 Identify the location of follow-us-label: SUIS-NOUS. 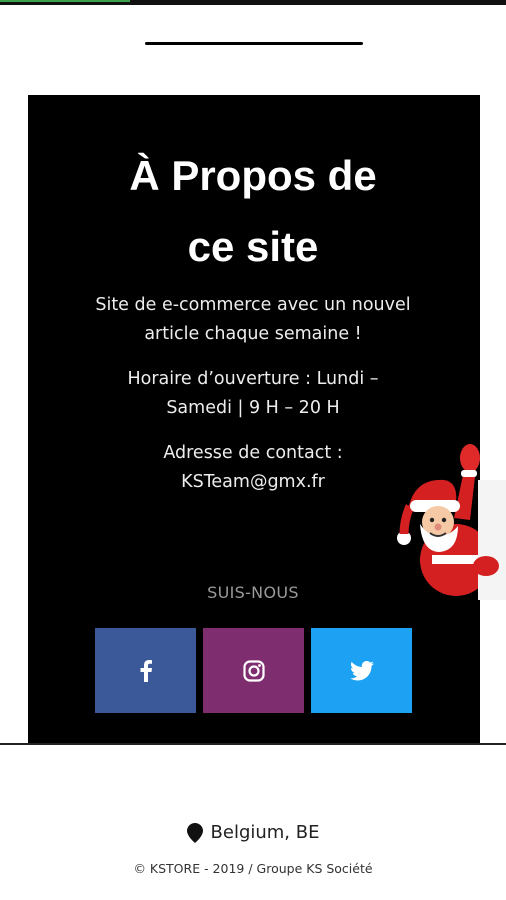
(253, 592).